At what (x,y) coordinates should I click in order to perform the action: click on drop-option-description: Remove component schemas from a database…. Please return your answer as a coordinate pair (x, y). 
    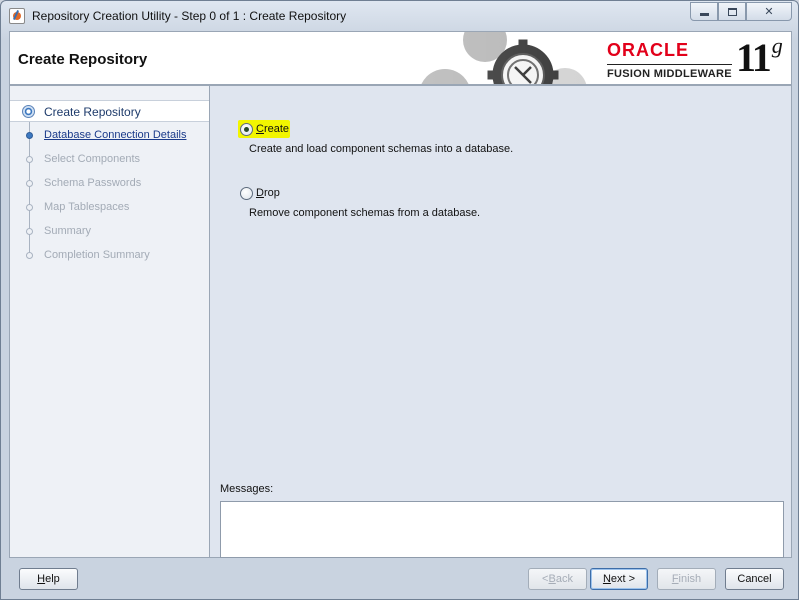
    Looking at the image, I should click on (365, 213).